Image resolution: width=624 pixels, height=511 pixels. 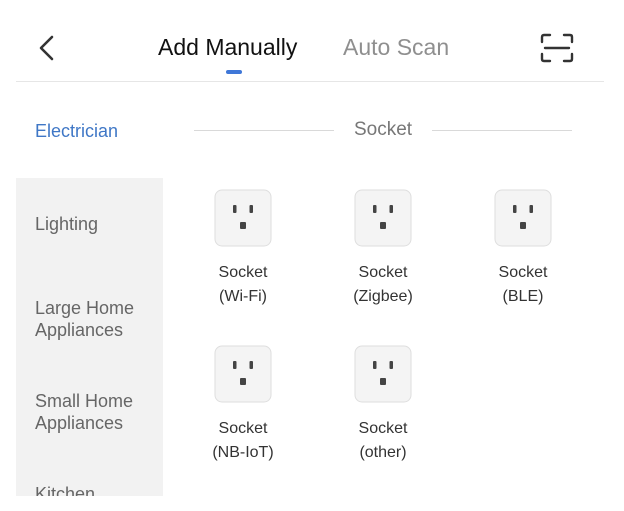 I want to click on device-protocol: (NB-IoT), so click(x=243, y=452).